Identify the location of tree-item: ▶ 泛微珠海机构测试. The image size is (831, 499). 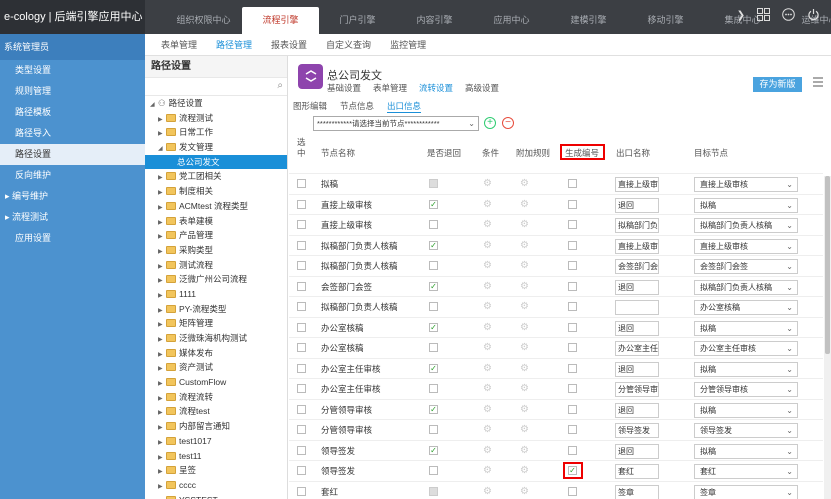
(216, 338).